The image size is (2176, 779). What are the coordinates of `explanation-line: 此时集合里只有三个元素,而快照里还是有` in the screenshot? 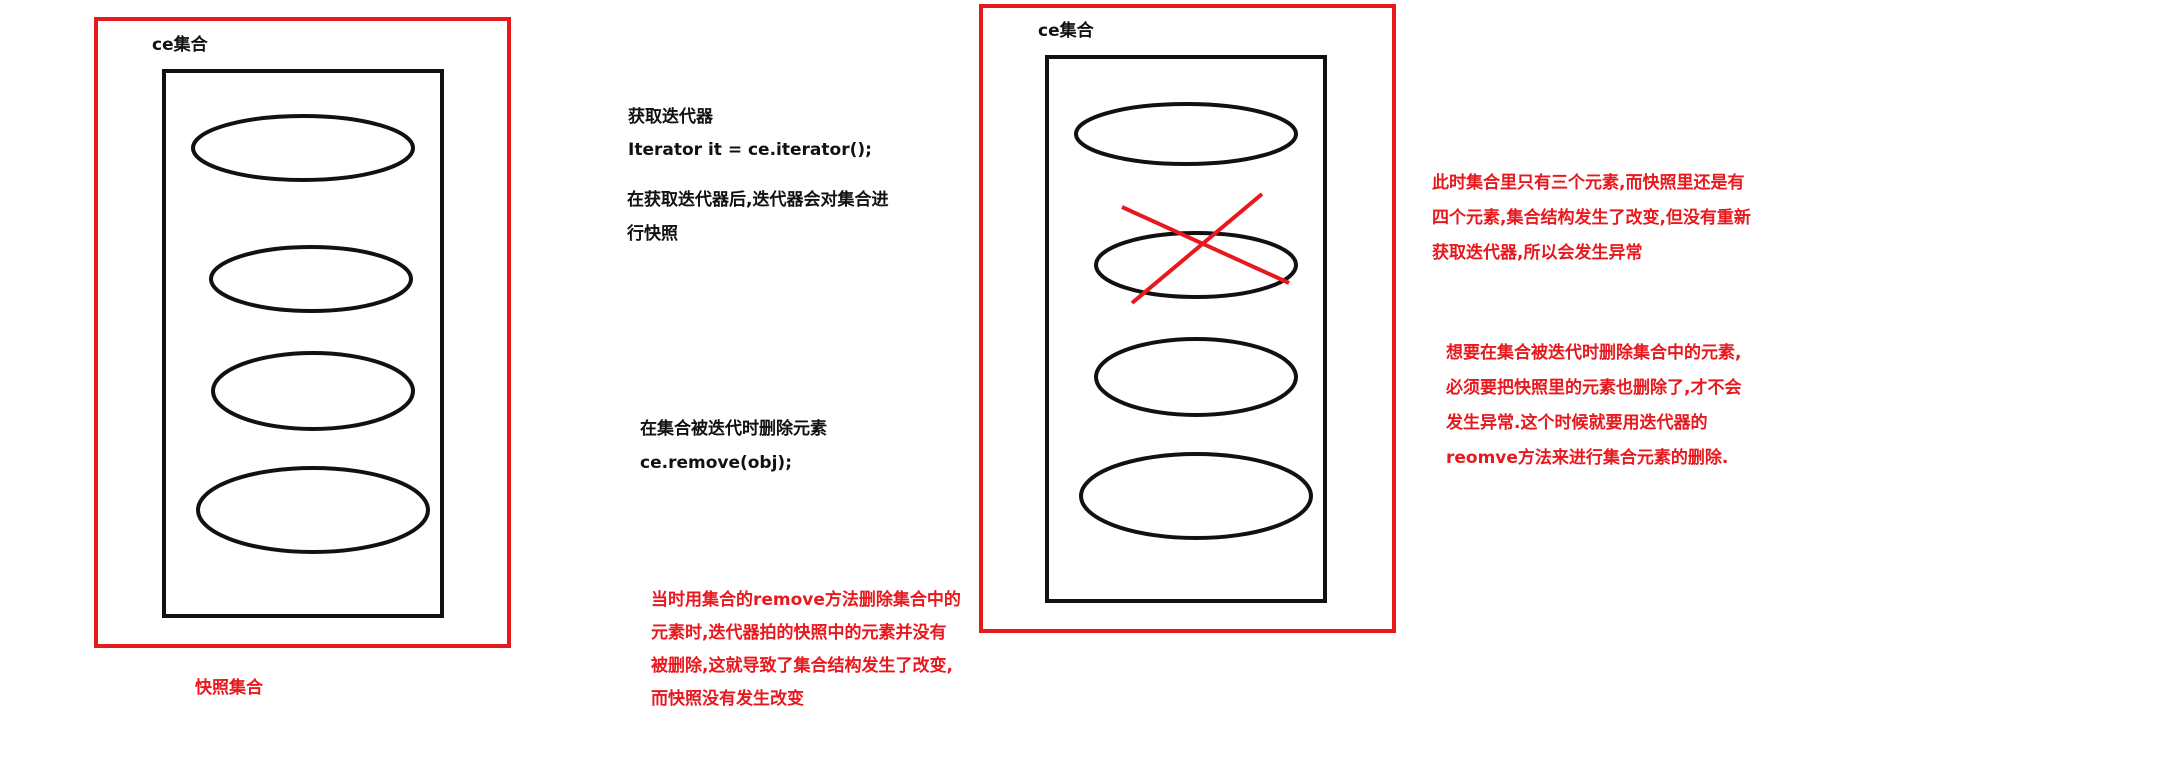 It's located at (1588, 183).